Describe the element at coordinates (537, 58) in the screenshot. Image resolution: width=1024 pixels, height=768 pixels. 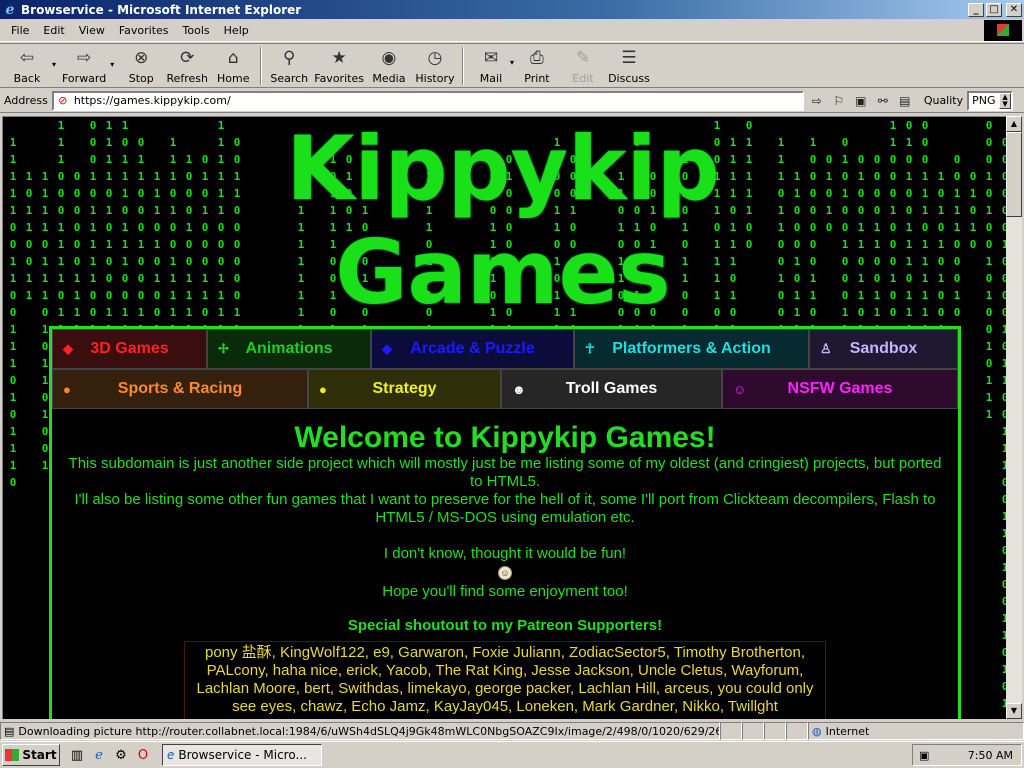
I see `print-icon: ⎙` at that location.